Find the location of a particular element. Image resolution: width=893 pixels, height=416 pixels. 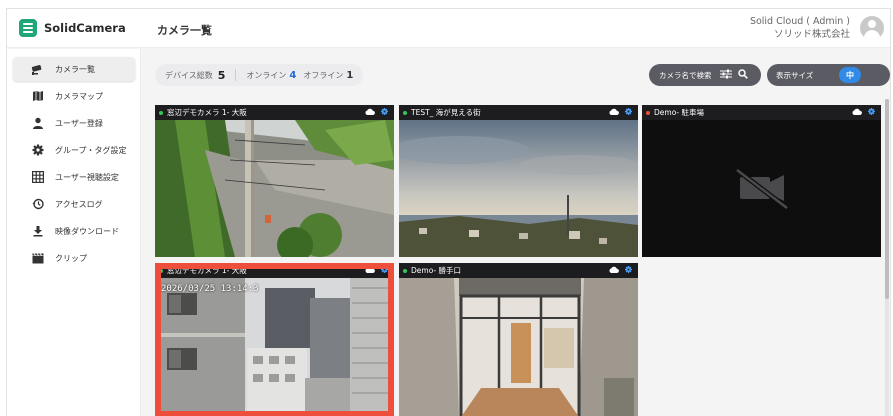

brand-name: SolidCamera is located at coordinates (85, 28).